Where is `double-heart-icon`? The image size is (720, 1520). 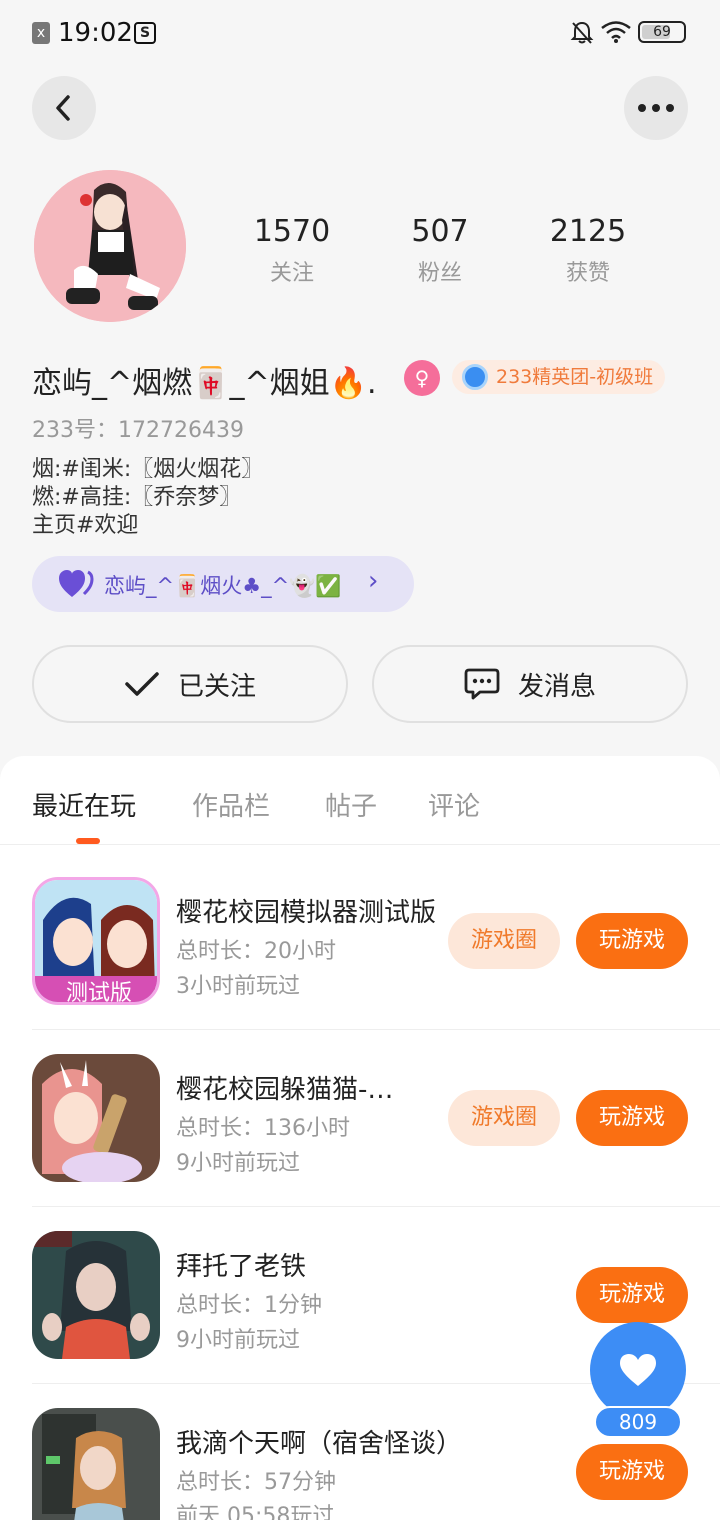 double-heart-icon is located at coordinates (76, 583).